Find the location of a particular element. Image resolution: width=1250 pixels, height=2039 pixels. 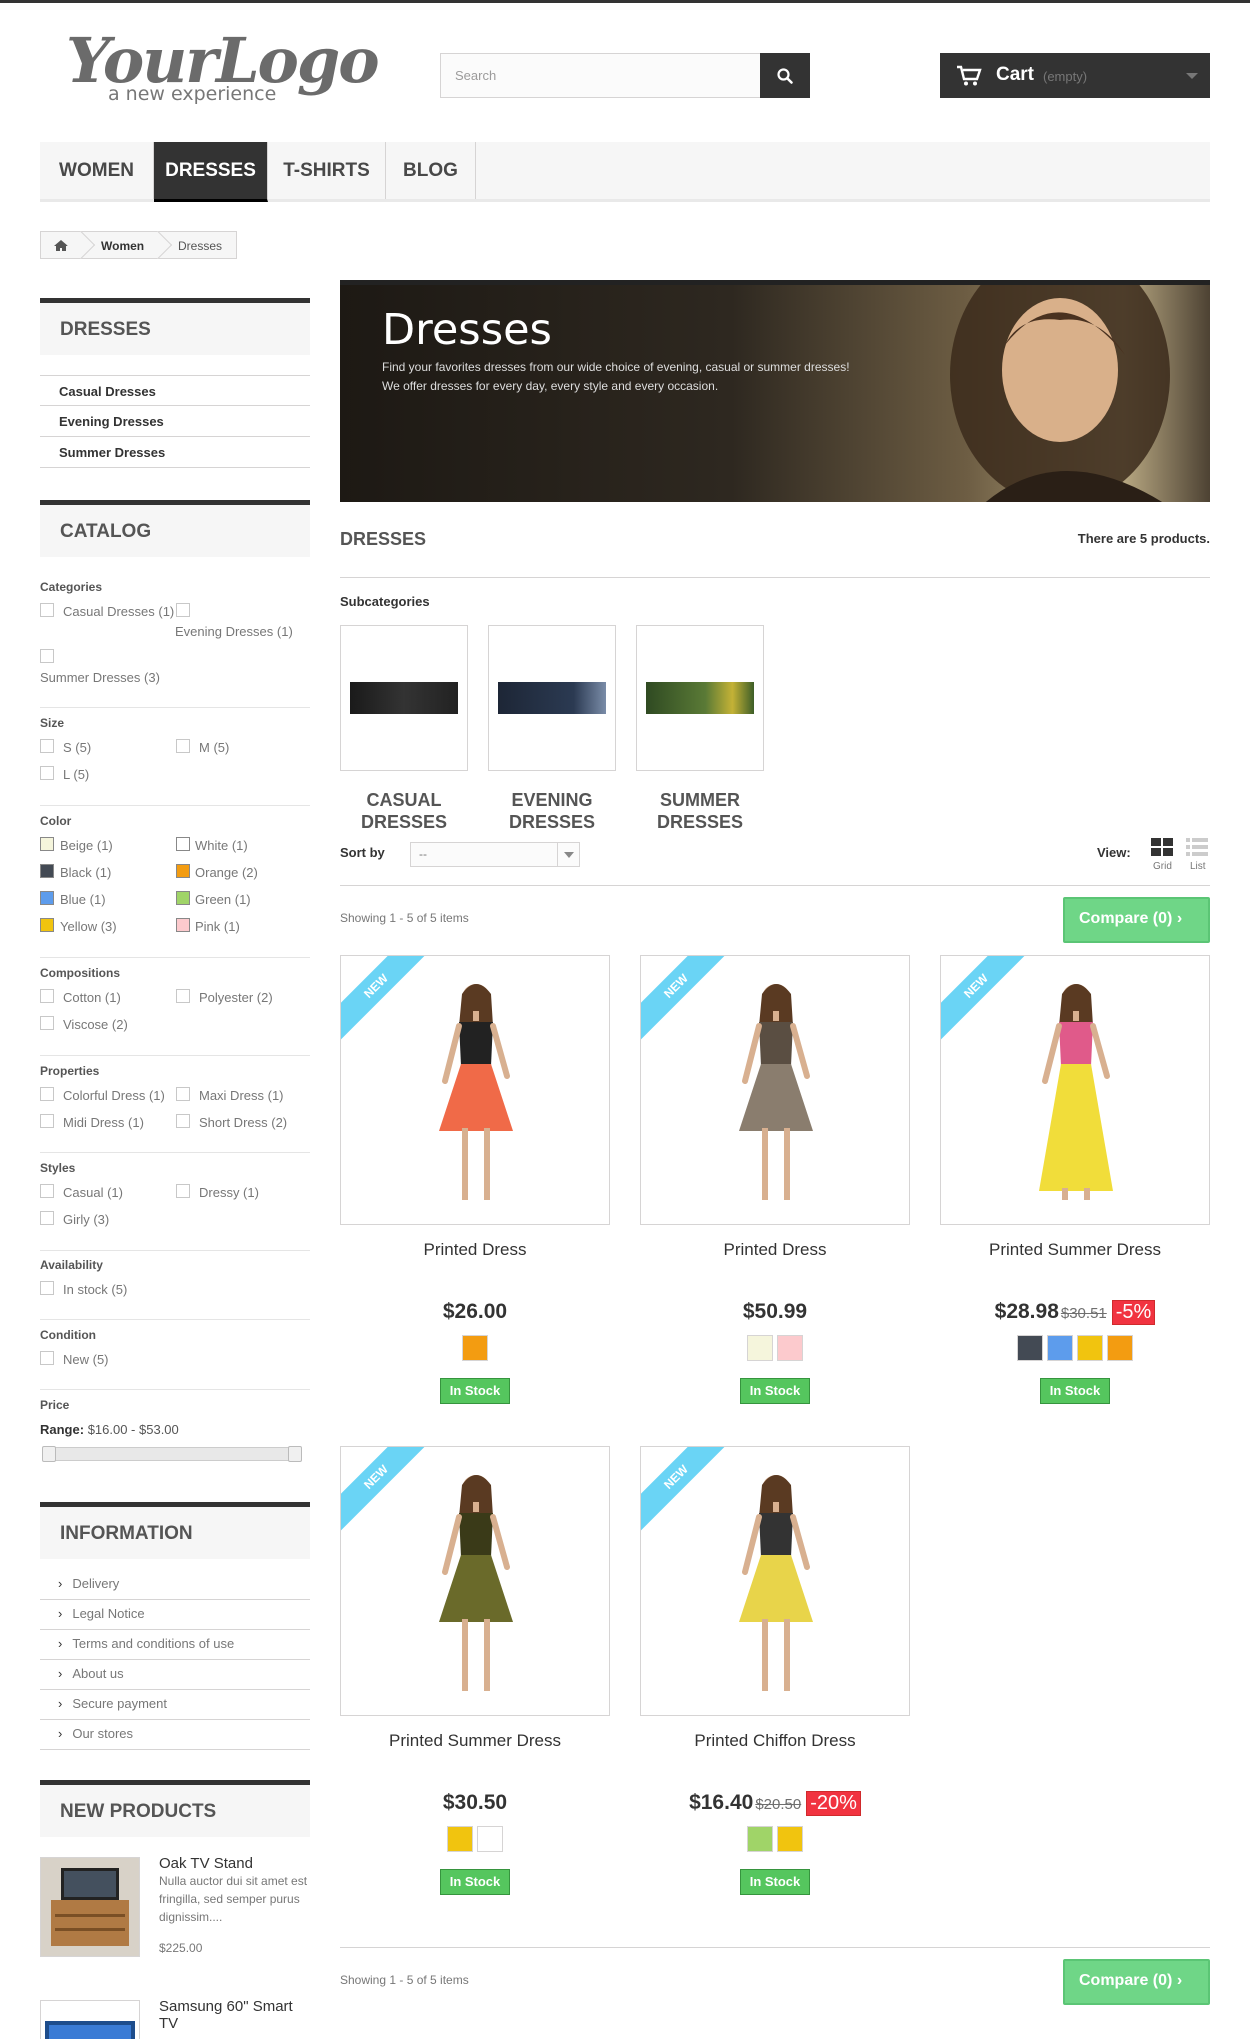

checkbox-viscose is located at coordinates (47, 1023).